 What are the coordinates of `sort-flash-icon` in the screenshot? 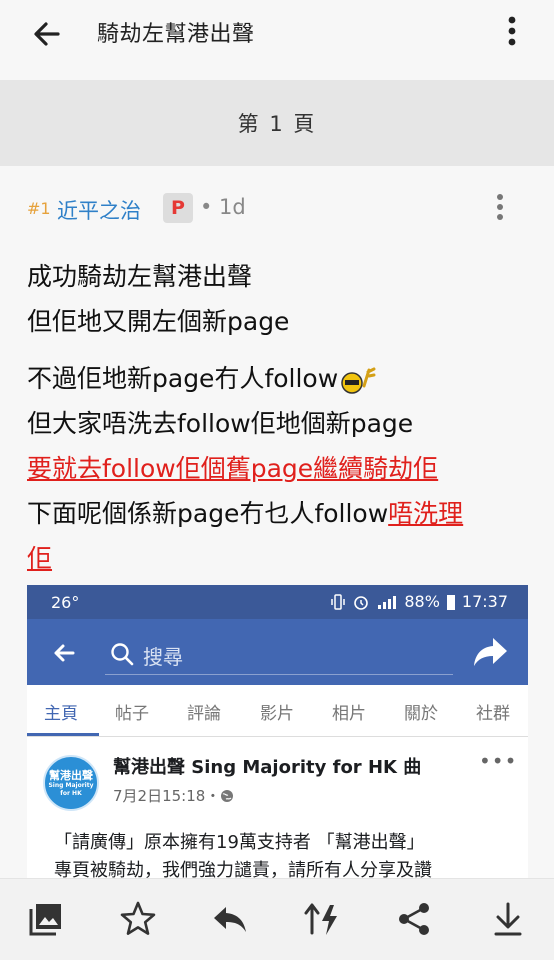 It's located at (320, 919).